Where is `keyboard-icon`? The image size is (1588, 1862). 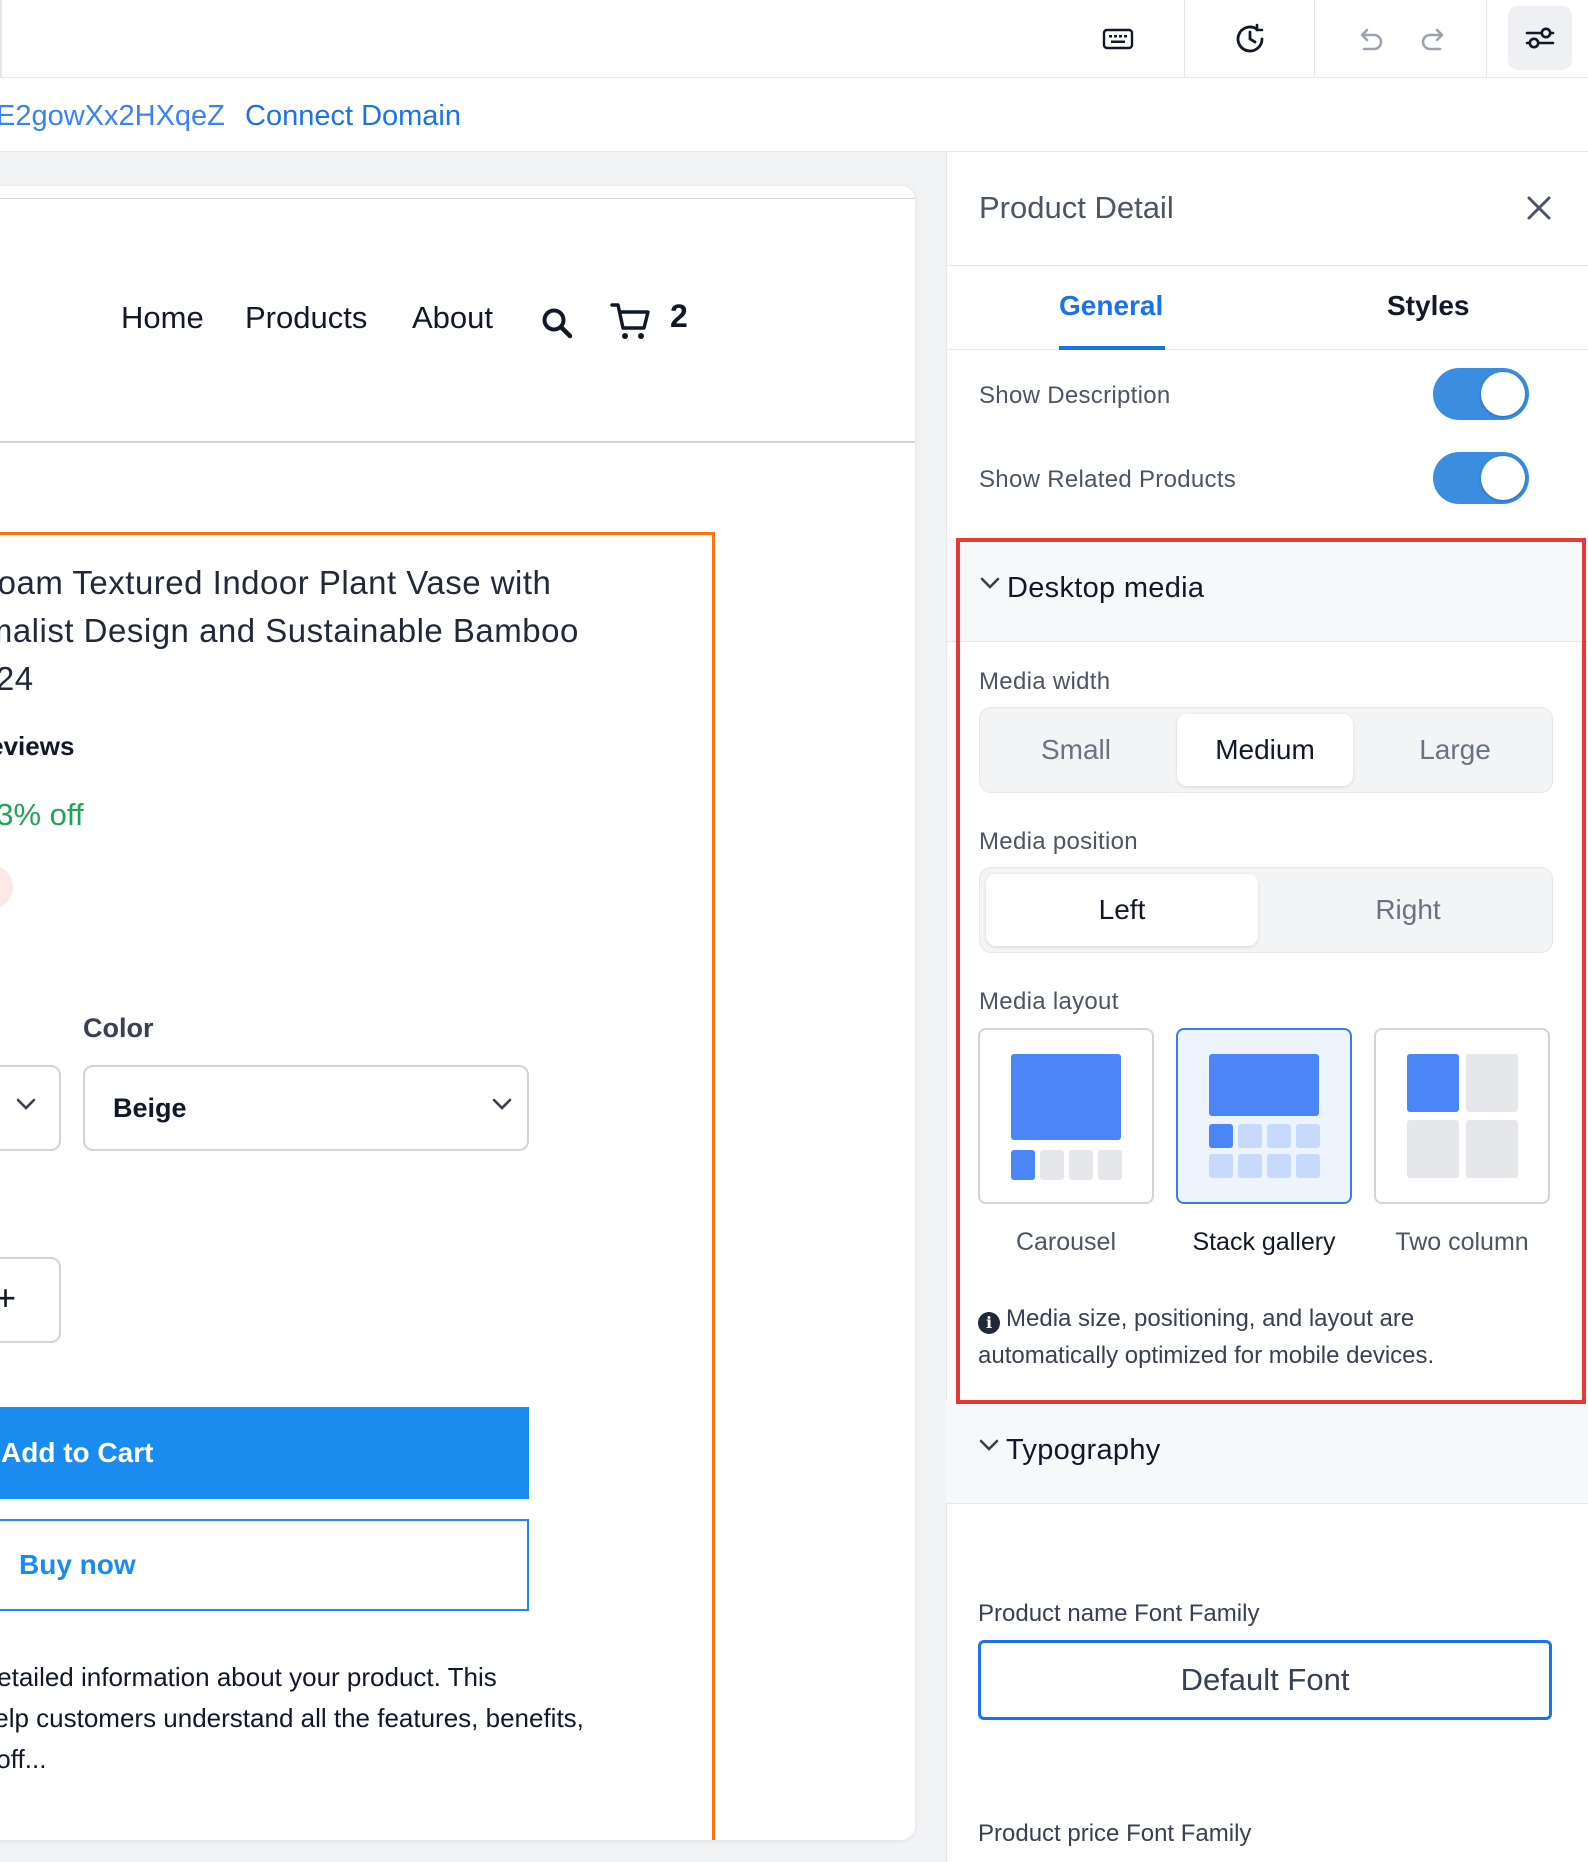
keyboard-icon is located at coordinates (1118, 39).